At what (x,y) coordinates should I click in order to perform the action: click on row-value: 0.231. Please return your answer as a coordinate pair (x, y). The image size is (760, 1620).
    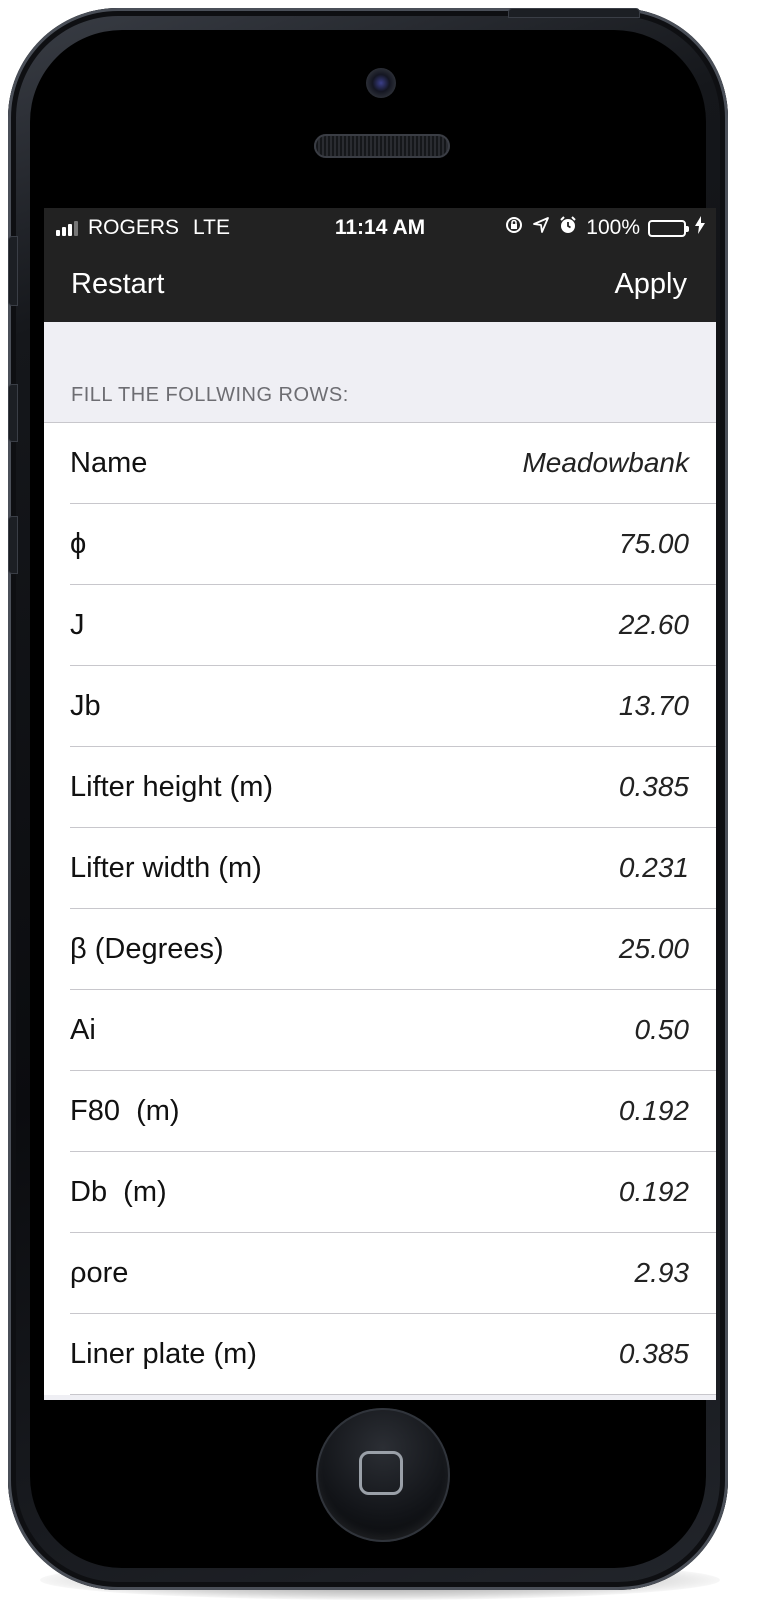
    Looking at the image, I should click on (654, 868).